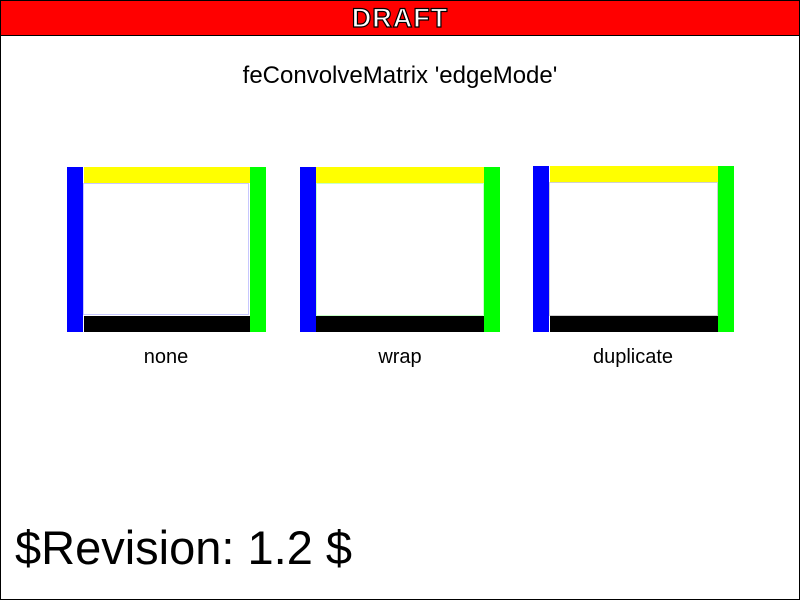 This screenshot has height=600, width=800. What do you see at coordinates (633, 249) in the screenshot?
I see `panel-duplicate-inner-border` at bounding box center [633, 249].